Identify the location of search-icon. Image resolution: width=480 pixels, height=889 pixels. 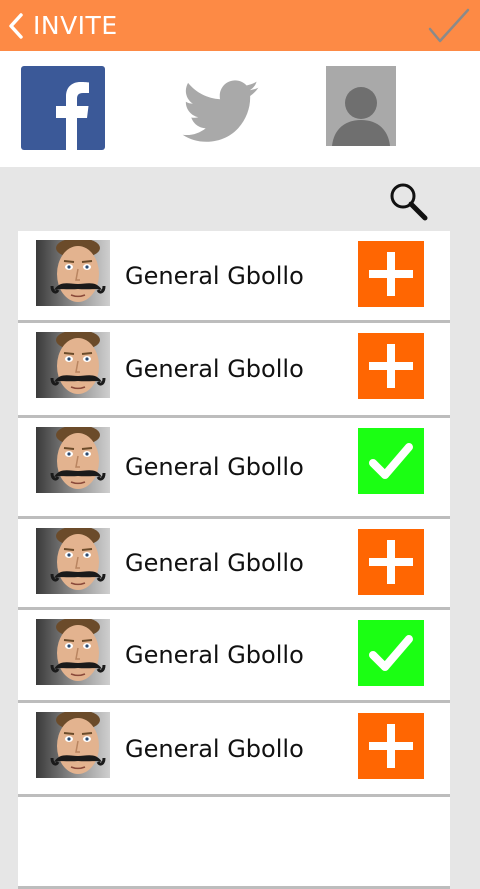
(409, 202).